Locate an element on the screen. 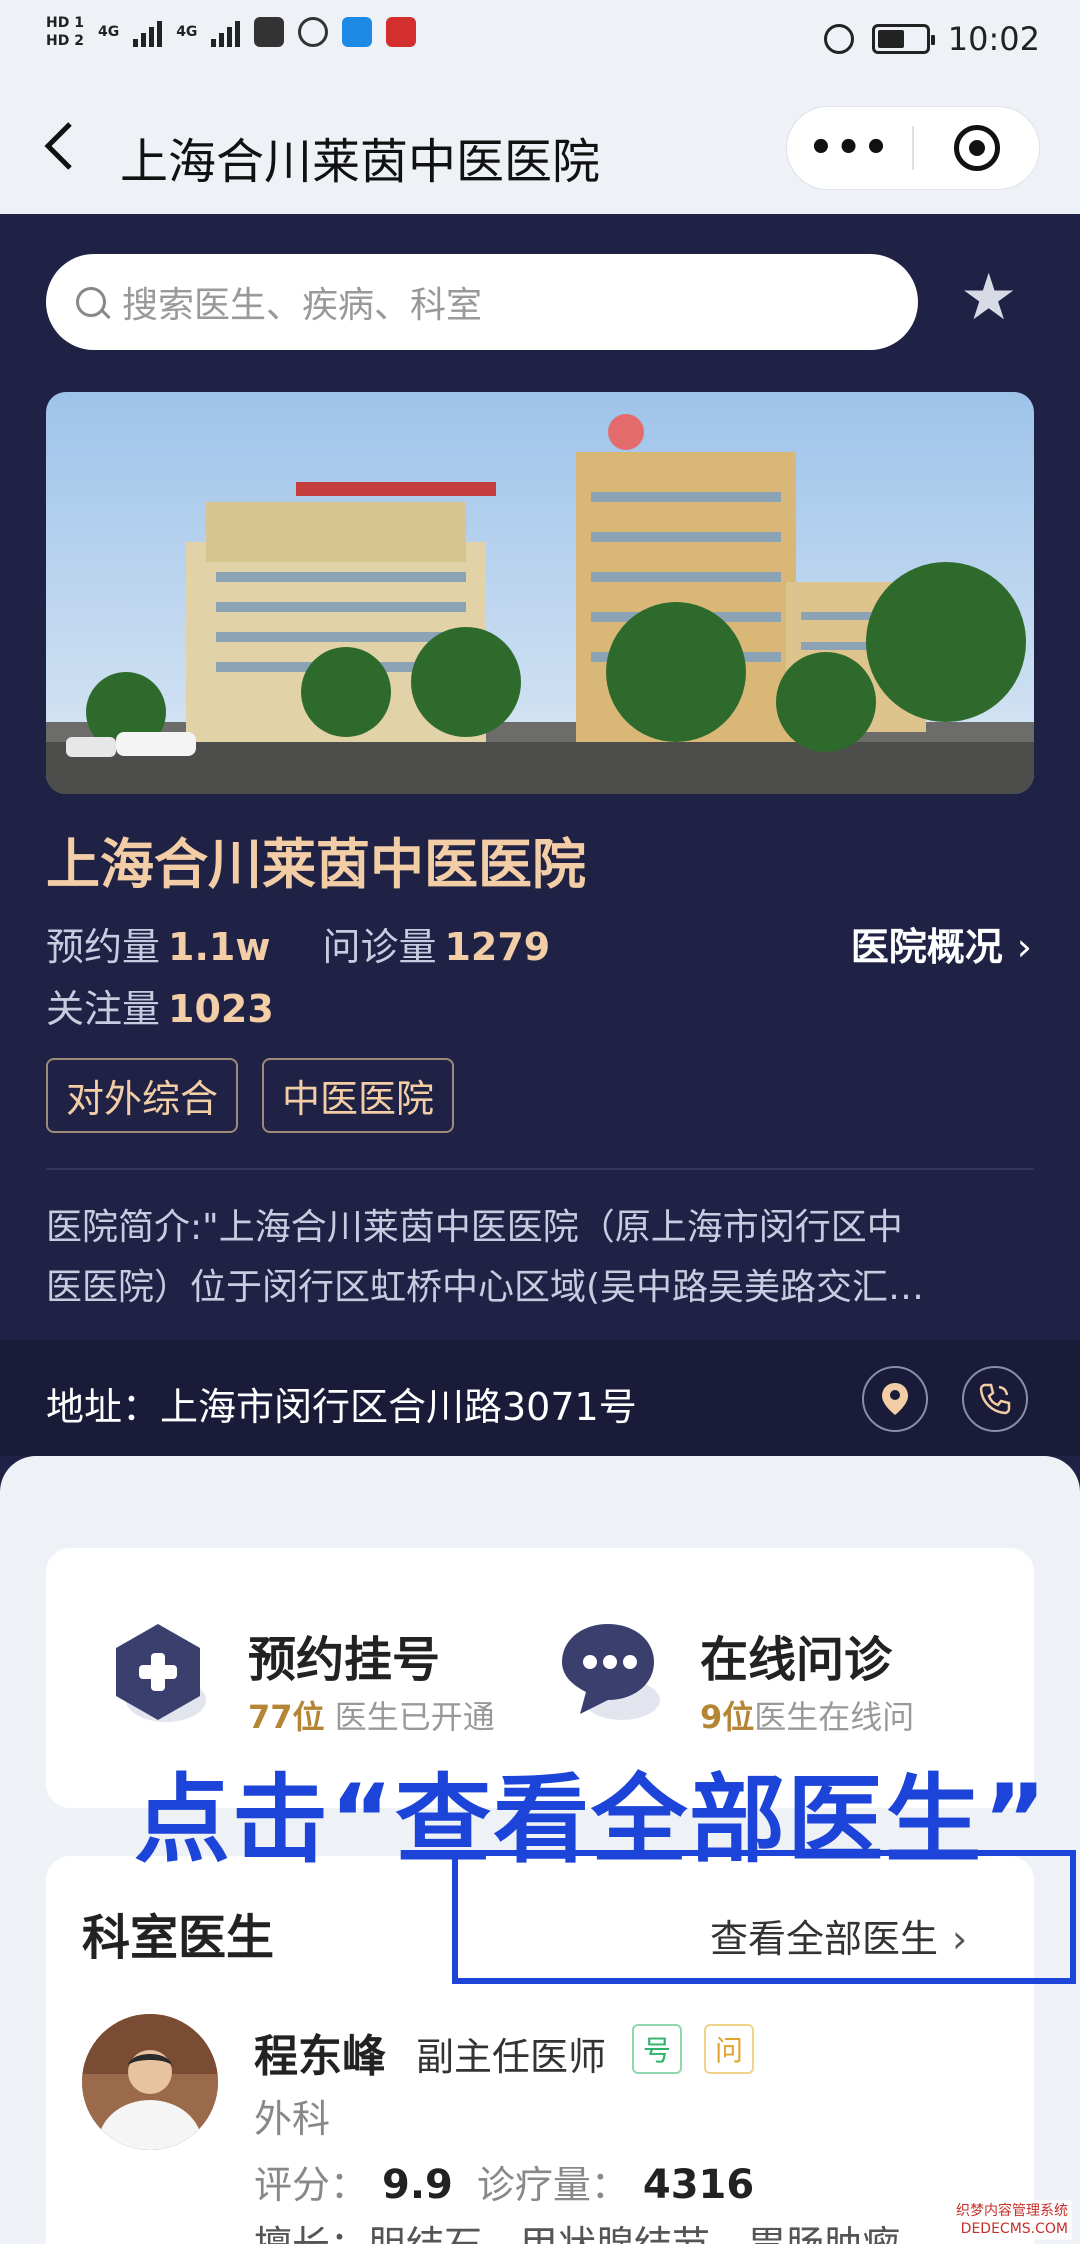  tag-item: 中医医院 is located at coordinates (358, 1095).